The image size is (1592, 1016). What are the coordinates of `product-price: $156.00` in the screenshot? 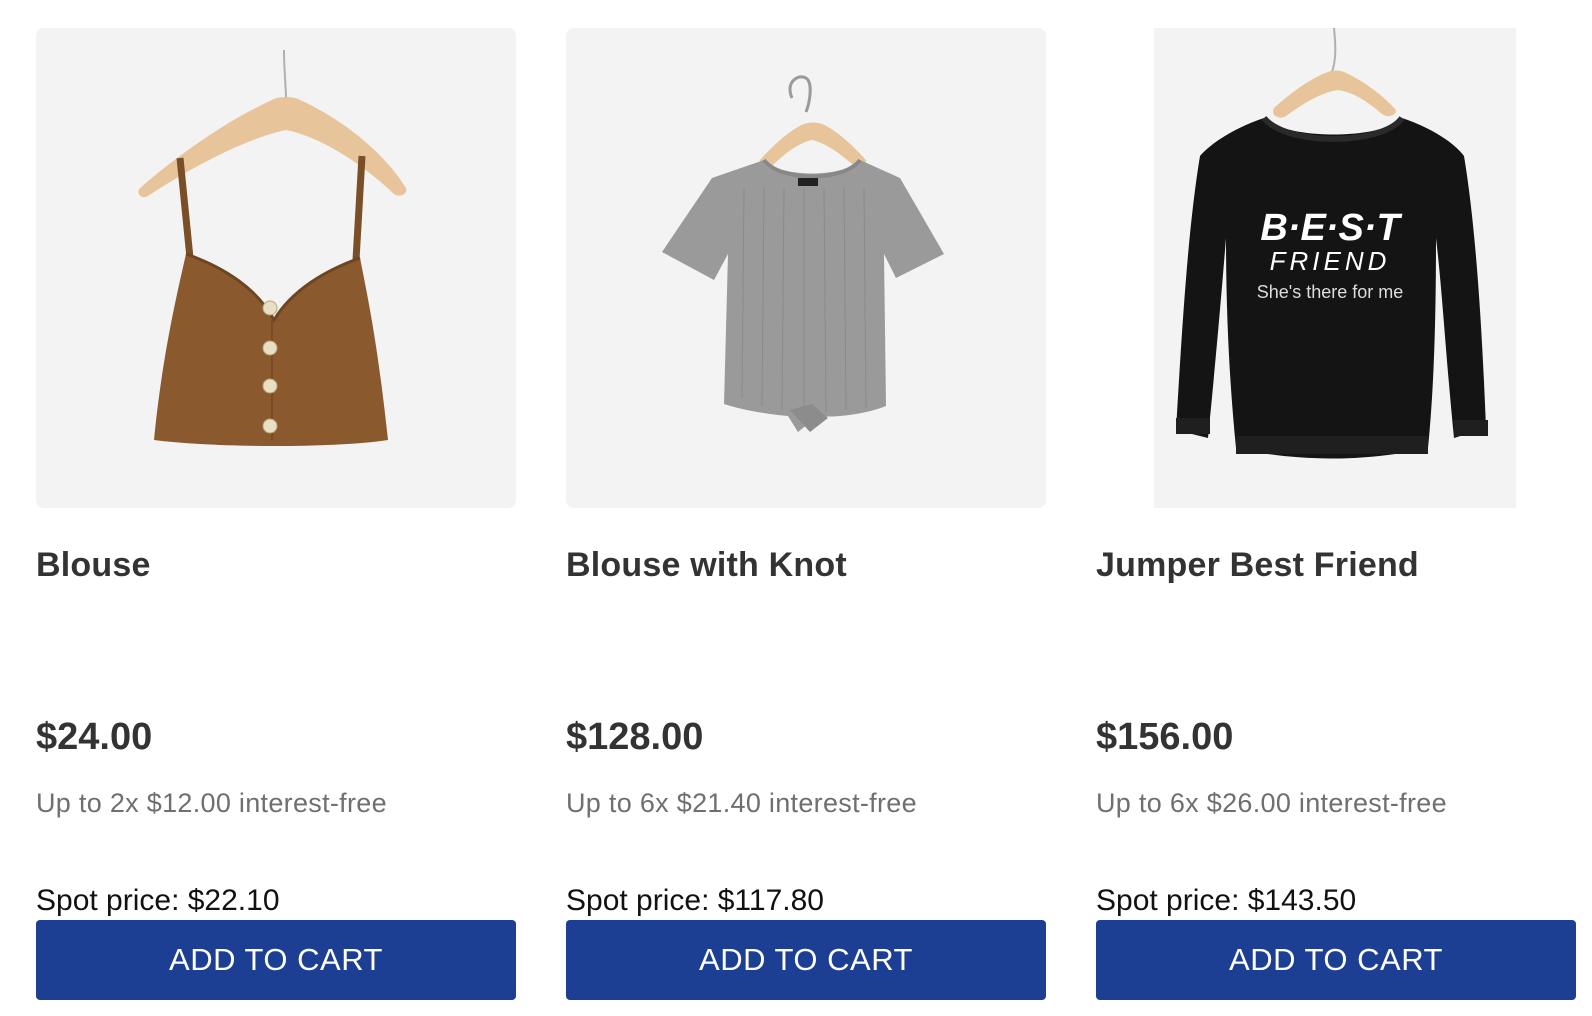 It's located at (1165, 737).